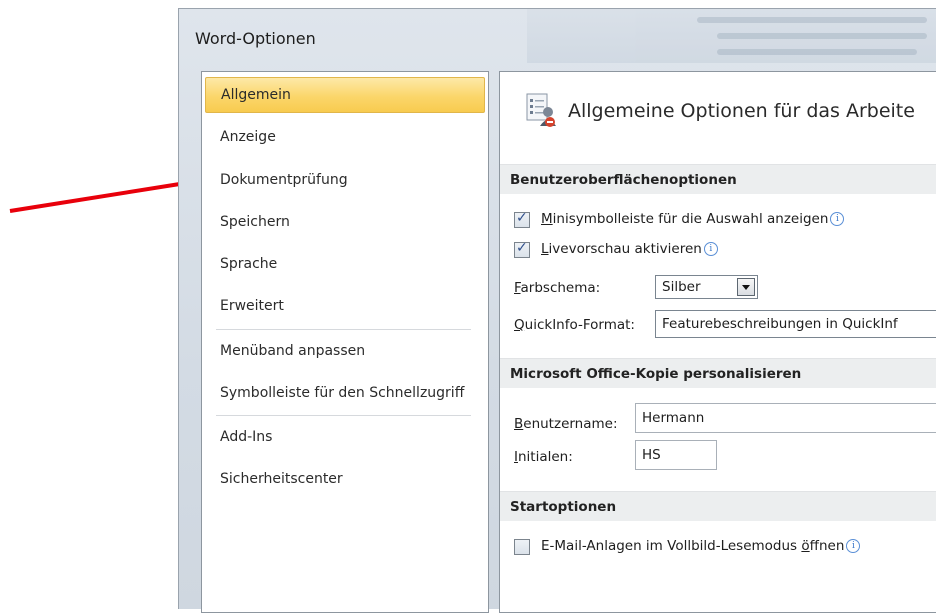 This screenshot has height=613, width=936. Describe the element at coordinates (541, 110) in the screenshot. I see `general-options-icon` at that location.